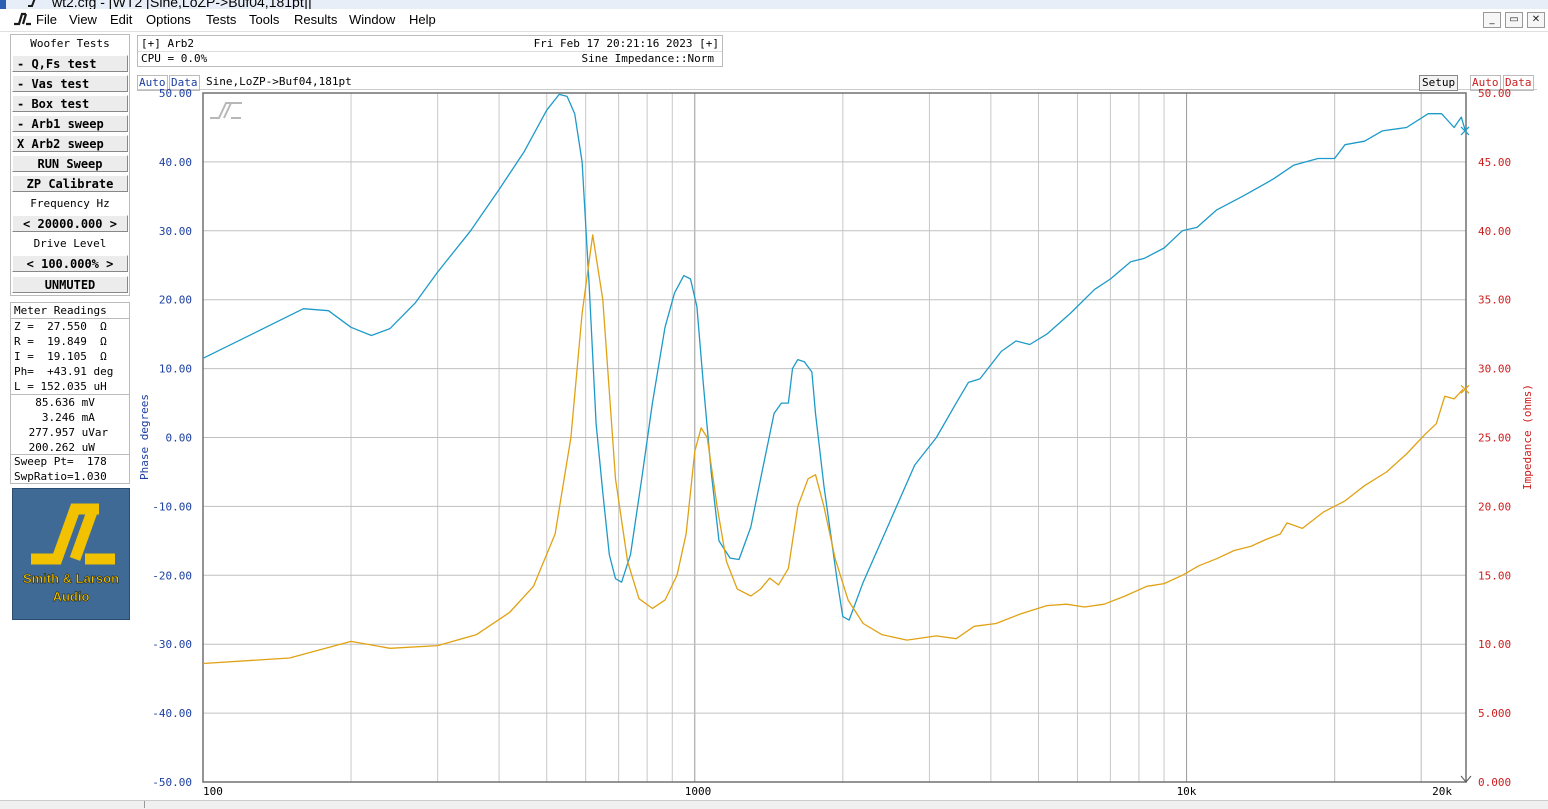 The height and width of the screenshot is (809, 1548). Describe the element at coordinates (83, 19) in the screenshot. I see `menu-view: View` at that location.